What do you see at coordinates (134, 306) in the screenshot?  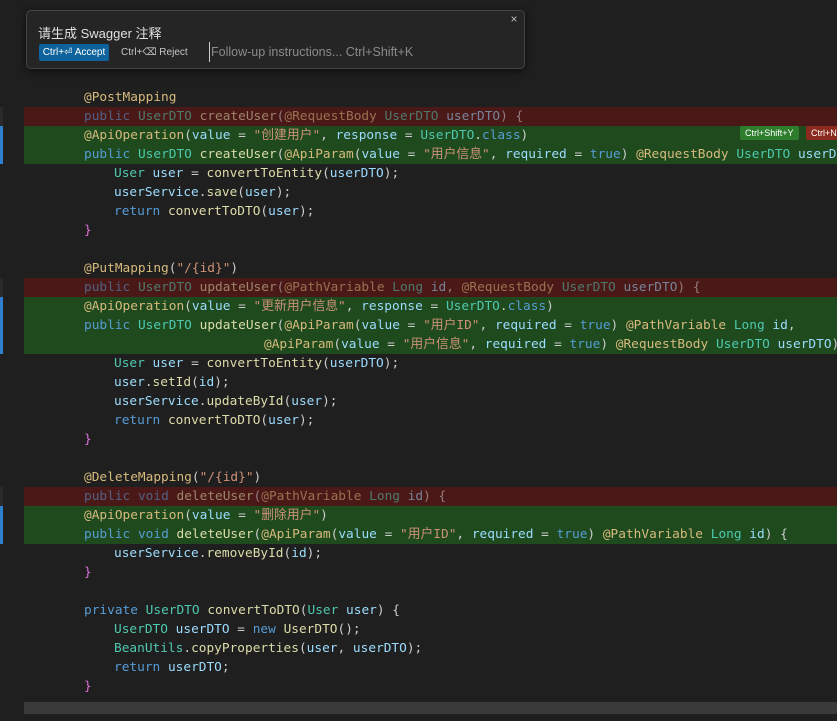 I see `code-token: @ApiOperation` at bounding box center [134, 306].